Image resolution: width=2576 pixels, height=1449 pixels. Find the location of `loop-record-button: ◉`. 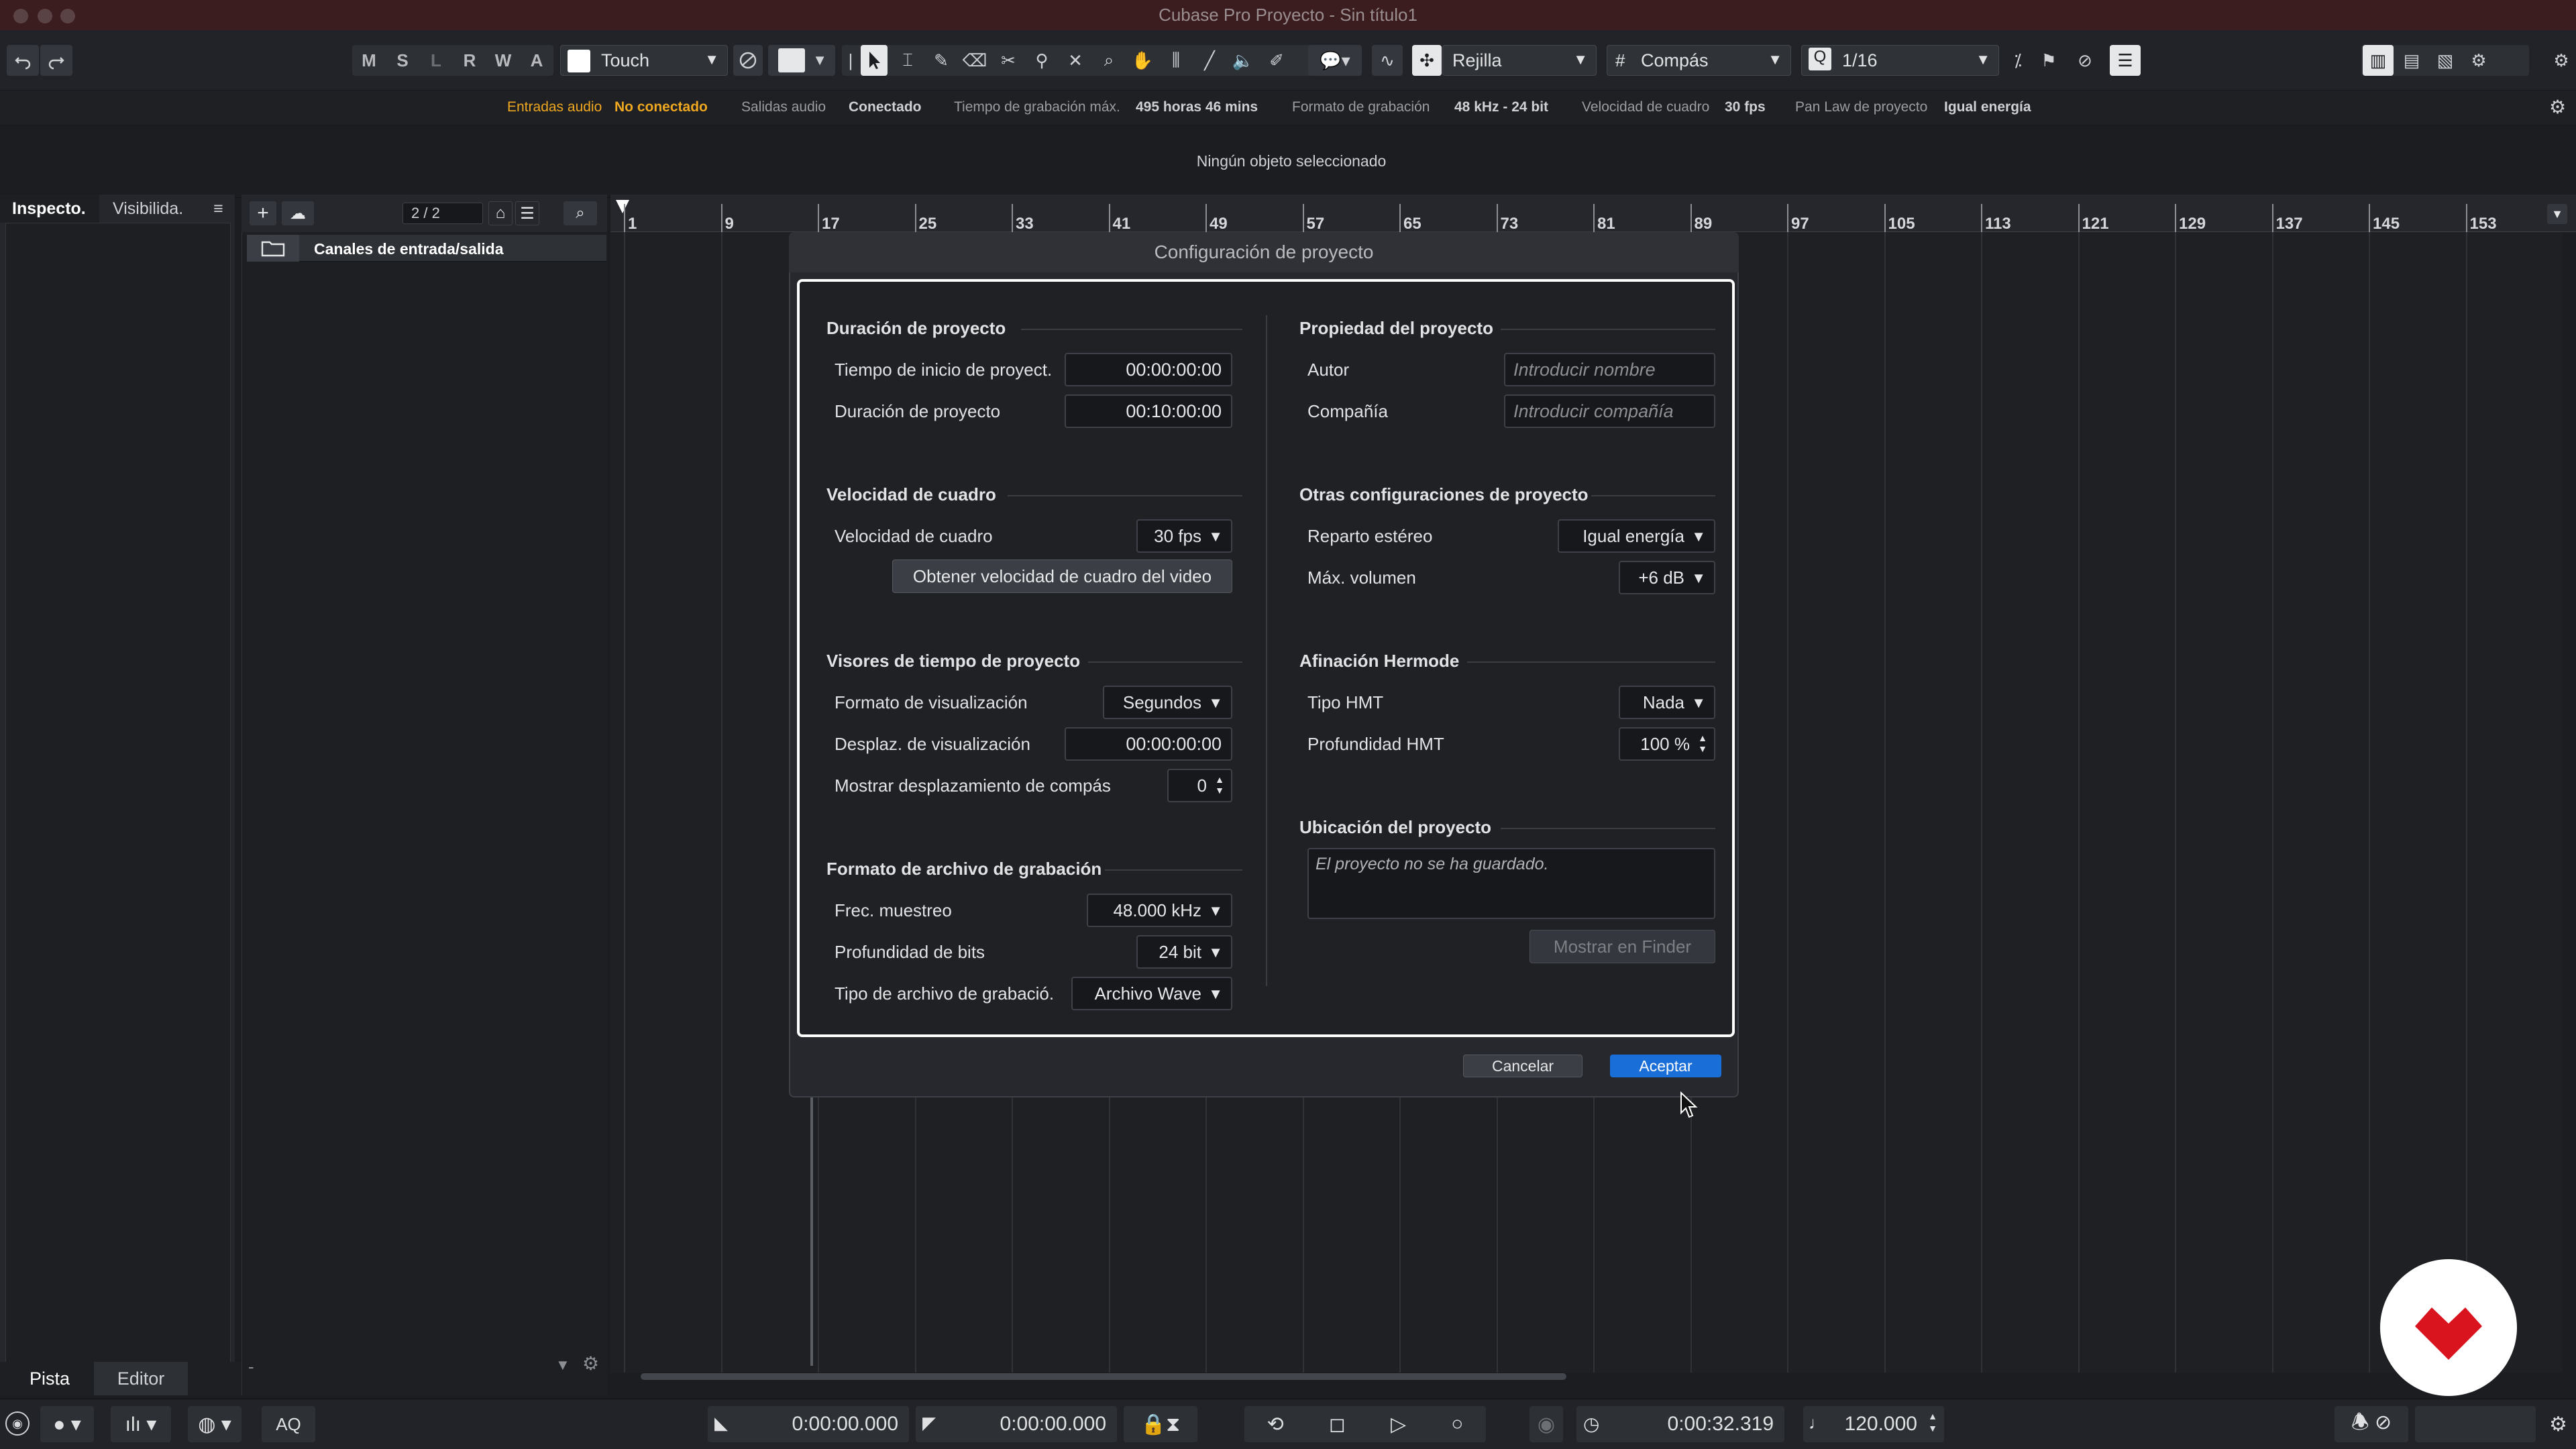

loop-record-button: ◉ is located at coordinates (1546, 1424).